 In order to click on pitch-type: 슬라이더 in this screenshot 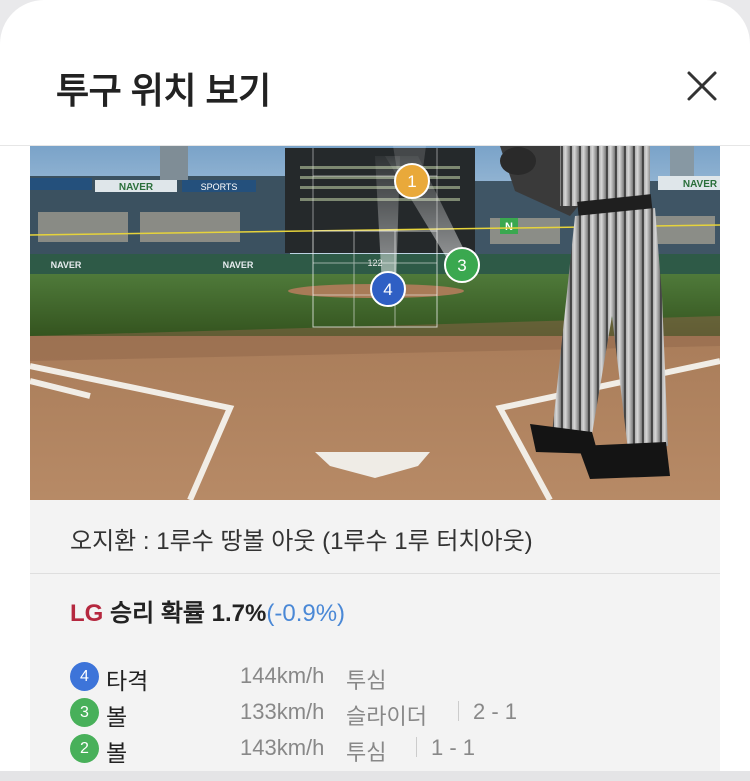, I will do `click(386, 716)`.